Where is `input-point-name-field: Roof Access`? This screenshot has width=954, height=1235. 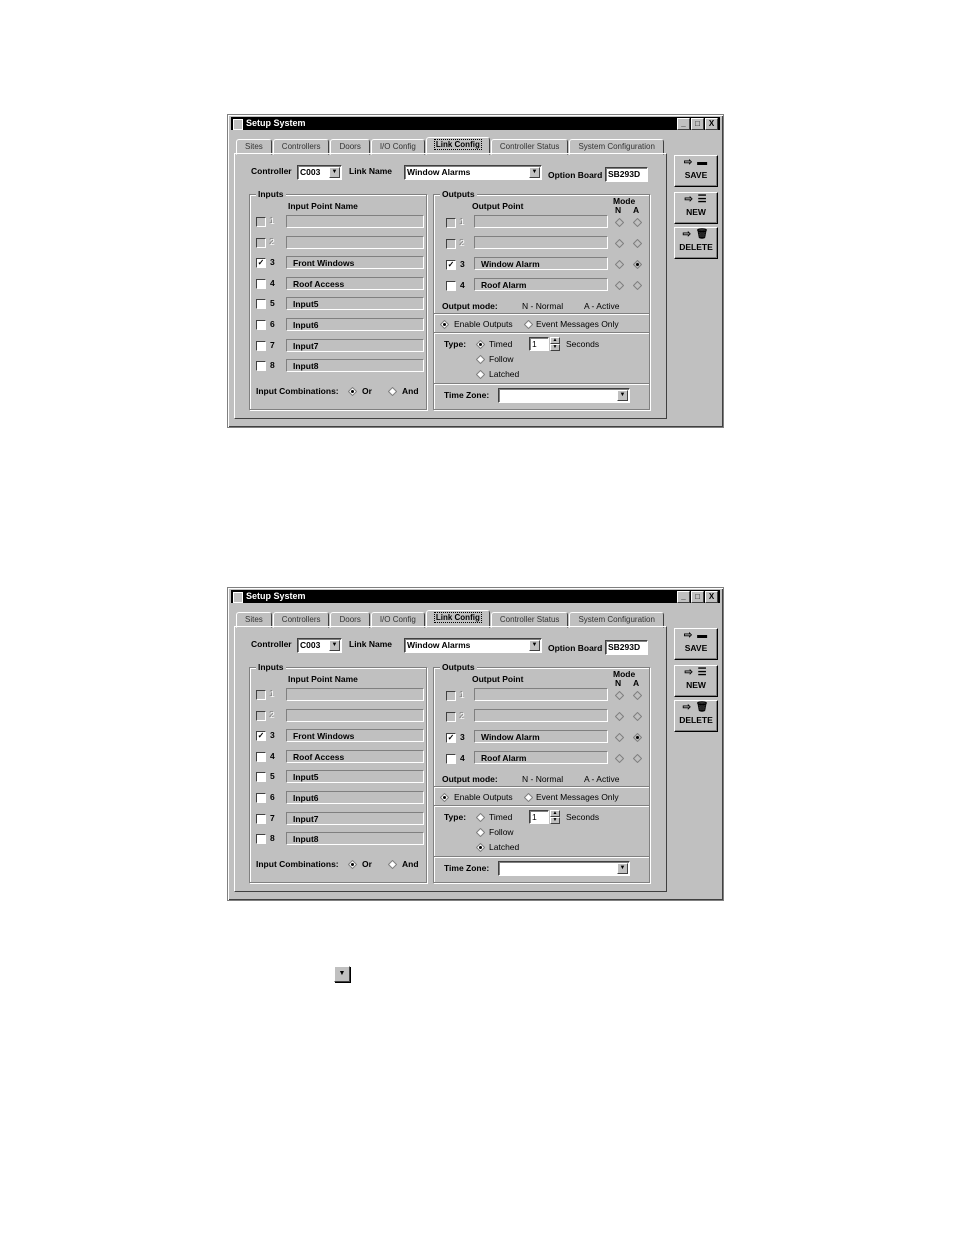 input-point-name-field: Roof Access is located at coordinates (355, 283).